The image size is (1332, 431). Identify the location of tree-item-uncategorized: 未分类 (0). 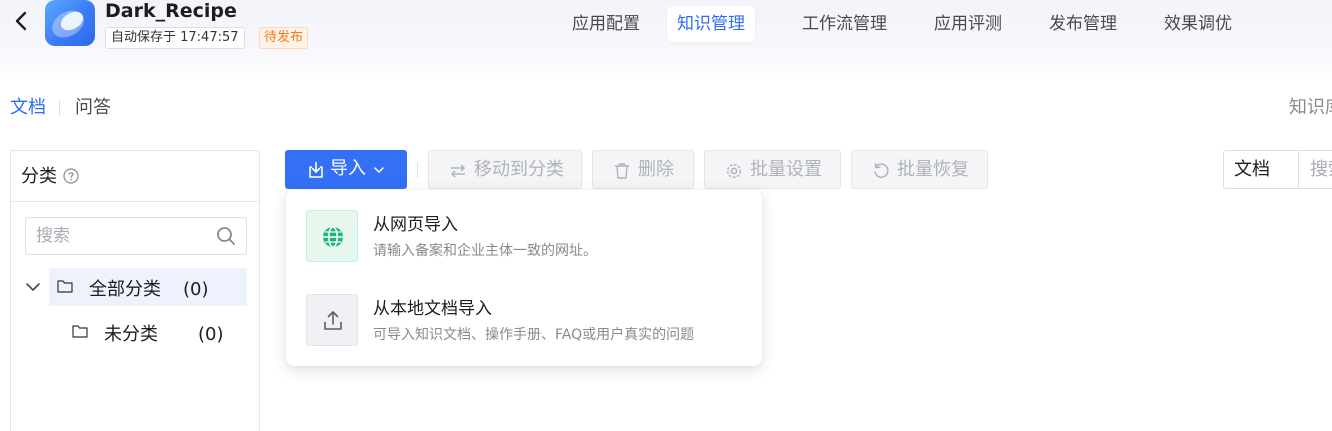
(148, 332).